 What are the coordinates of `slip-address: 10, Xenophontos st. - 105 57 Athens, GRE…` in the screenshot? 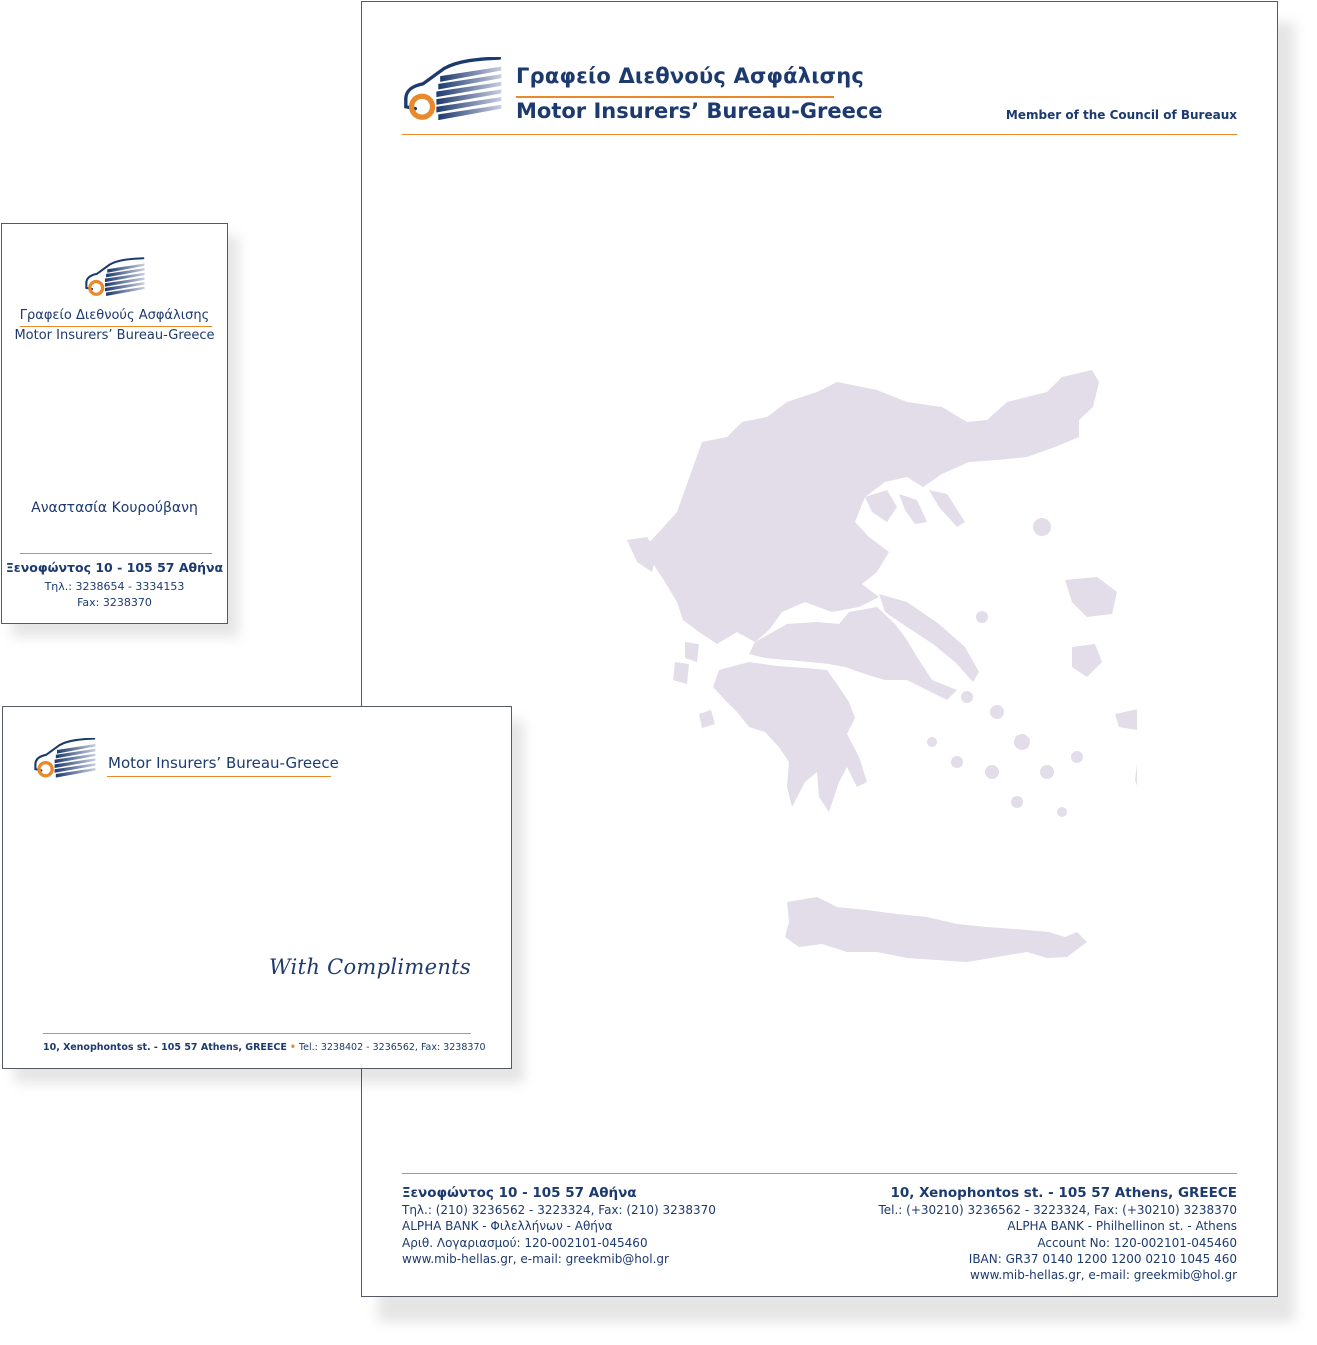 It's located at (165, 1047).